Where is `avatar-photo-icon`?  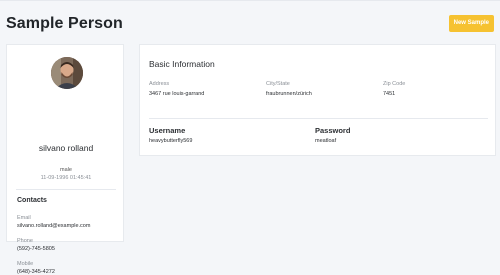 avatar-photo-icon is located at coordinates (67, 73).